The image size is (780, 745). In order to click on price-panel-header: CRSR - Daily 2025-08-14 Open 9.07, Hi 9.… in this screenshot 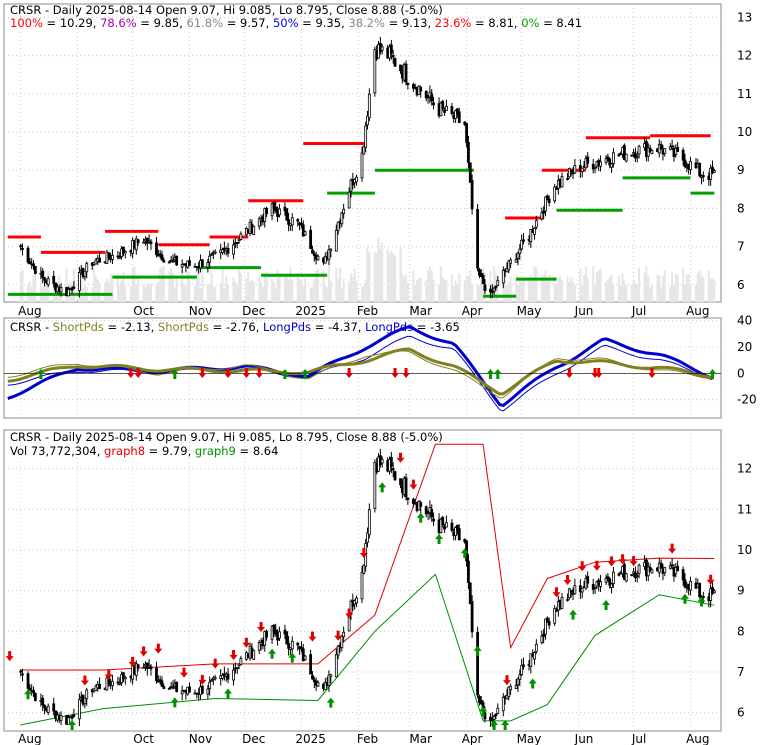, I will do `click(226, 10)`.